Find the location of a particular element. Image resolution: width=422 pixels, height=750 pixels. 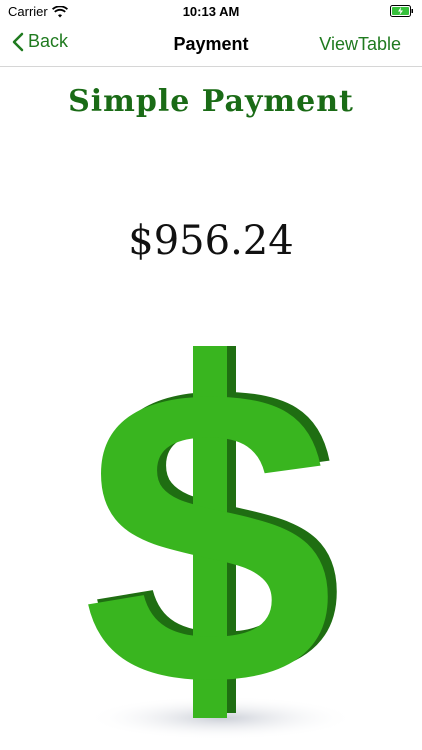

status-bar: Carrier 10:13 AM is located at coordinates (211, 12).